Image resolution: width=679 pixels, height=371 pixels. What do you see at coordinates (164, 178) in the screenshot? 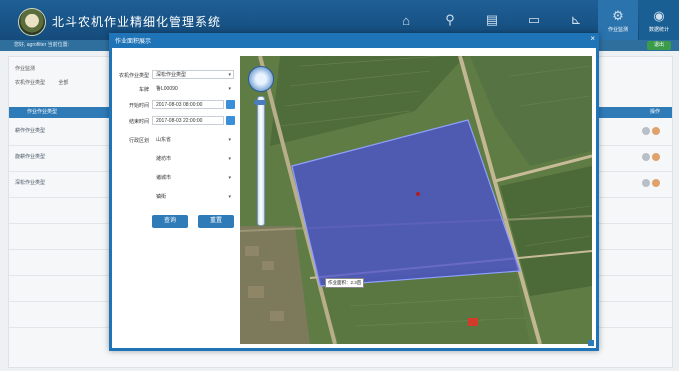
I see `county-value: 诸城市` at bounding box center [164, 178].